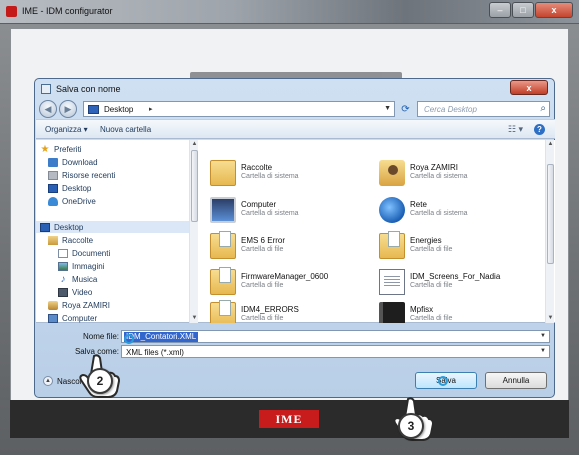  I want to click on file-item: IDM4_ERRORS Cartella di file, so click(286, 311).